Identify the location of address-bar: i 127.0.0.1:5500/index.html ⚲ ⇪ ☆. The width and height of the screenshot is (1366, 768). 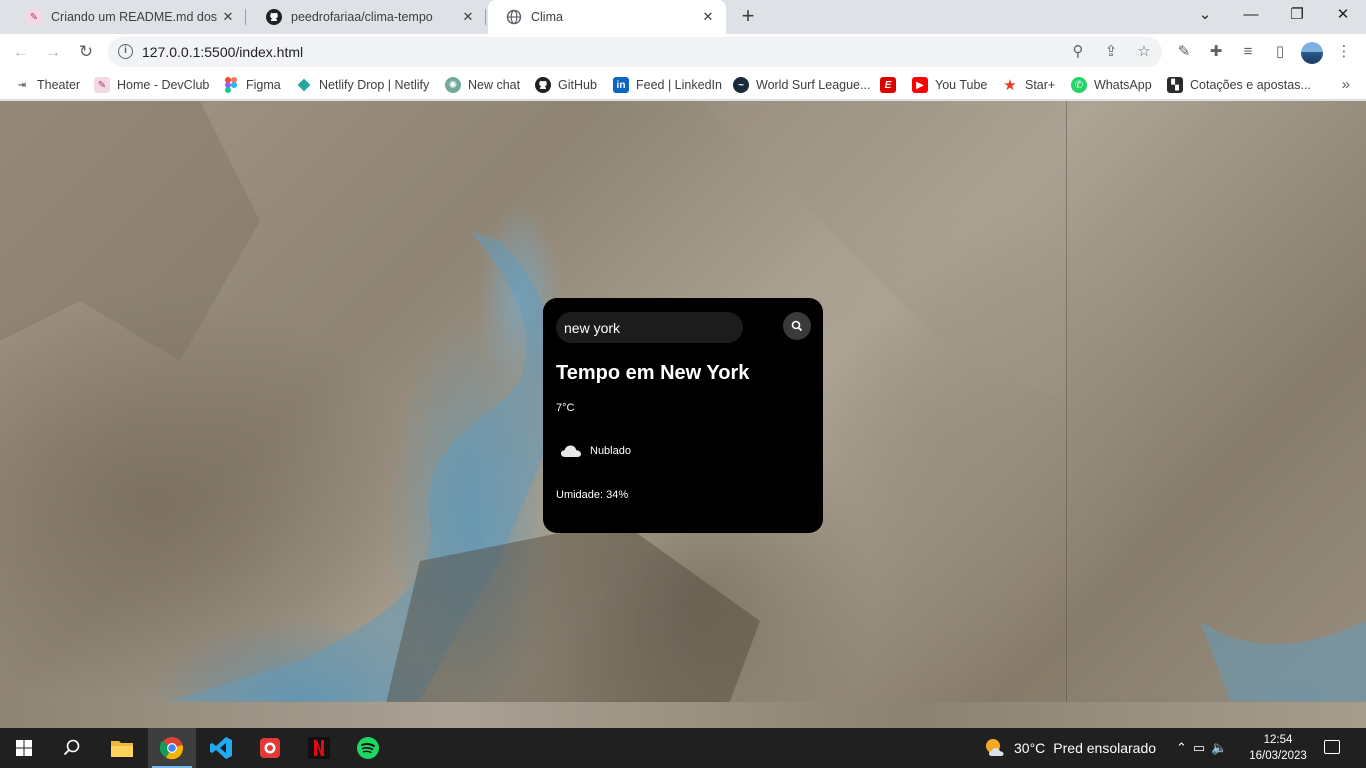
(635, 52).